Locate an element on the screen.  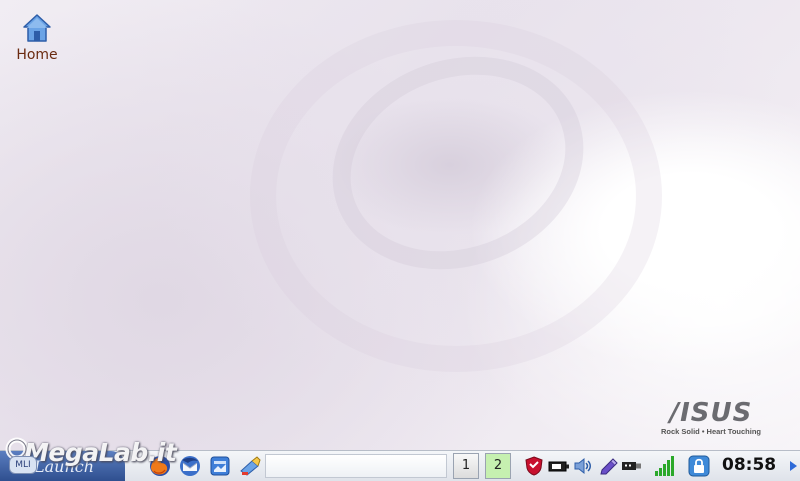
megalab-watermark: MegaLab.it MLI is located at coordinates (95, 456).